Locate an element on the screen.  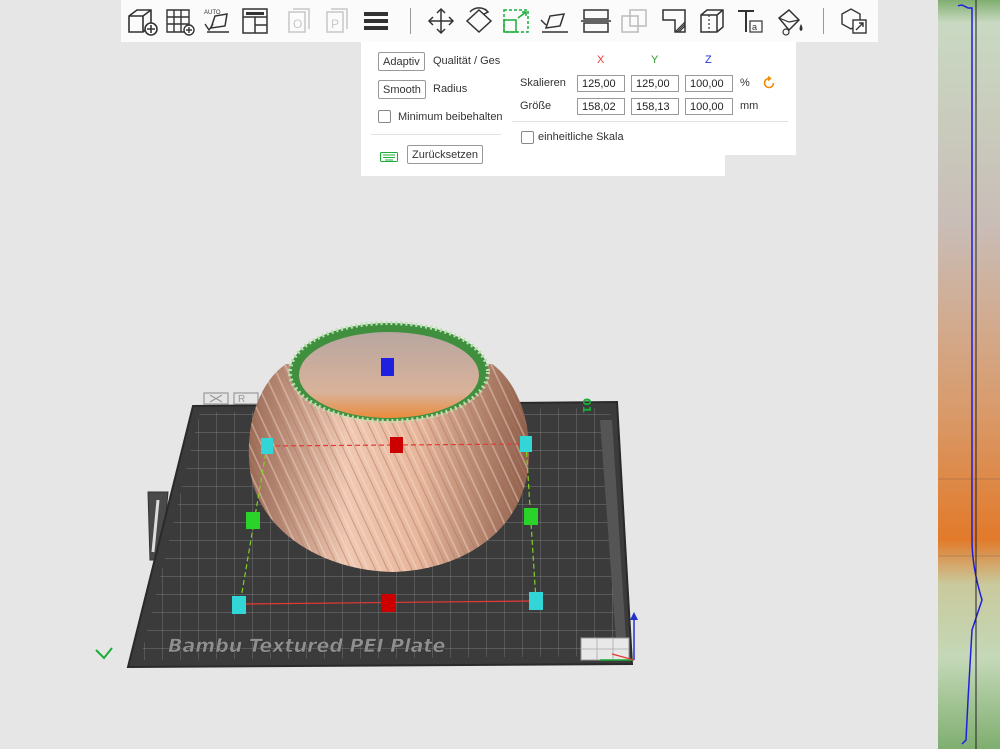
plate-number-label: 01 is located at coordinates (586, 405).